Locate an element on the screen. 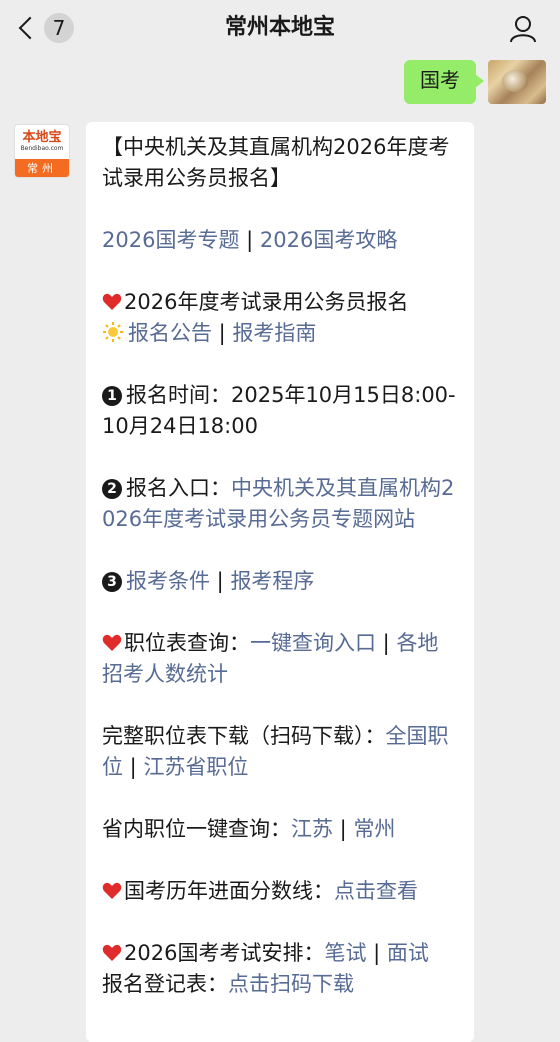 Image resolution: width=560 pixels, height=1042 pixels. topic-links: 2026国考专题 | 2026国考攻略 is located at coordinates (250, 240).